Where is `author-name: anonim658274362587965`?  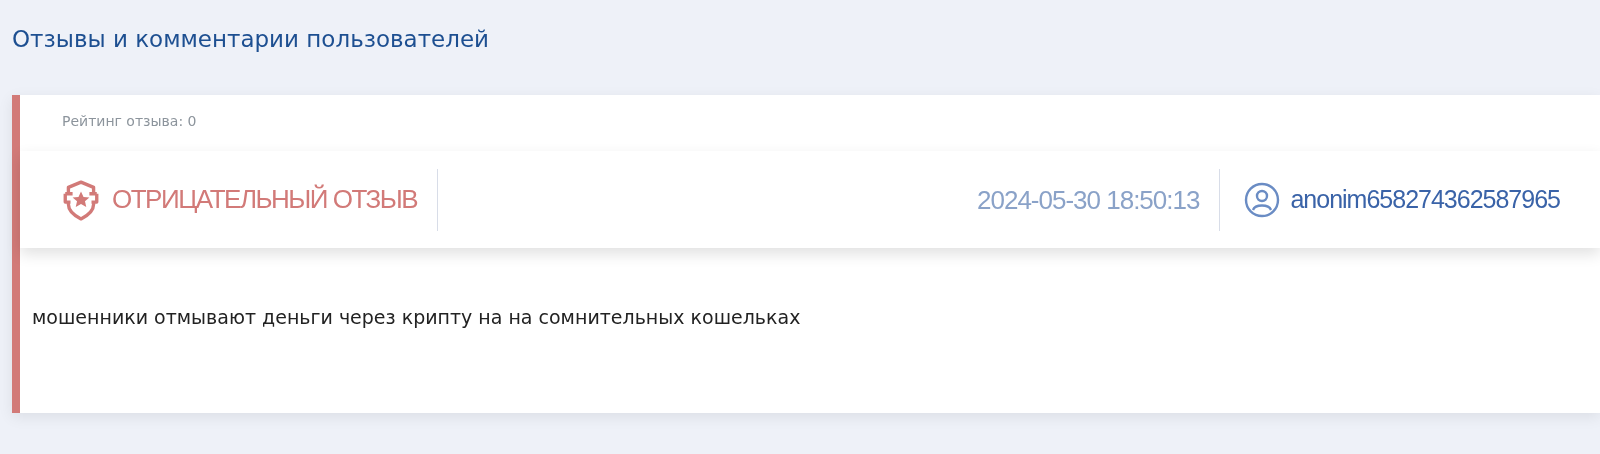
author-name: anonim658274362587965 is located at coordinates (1425, 199).